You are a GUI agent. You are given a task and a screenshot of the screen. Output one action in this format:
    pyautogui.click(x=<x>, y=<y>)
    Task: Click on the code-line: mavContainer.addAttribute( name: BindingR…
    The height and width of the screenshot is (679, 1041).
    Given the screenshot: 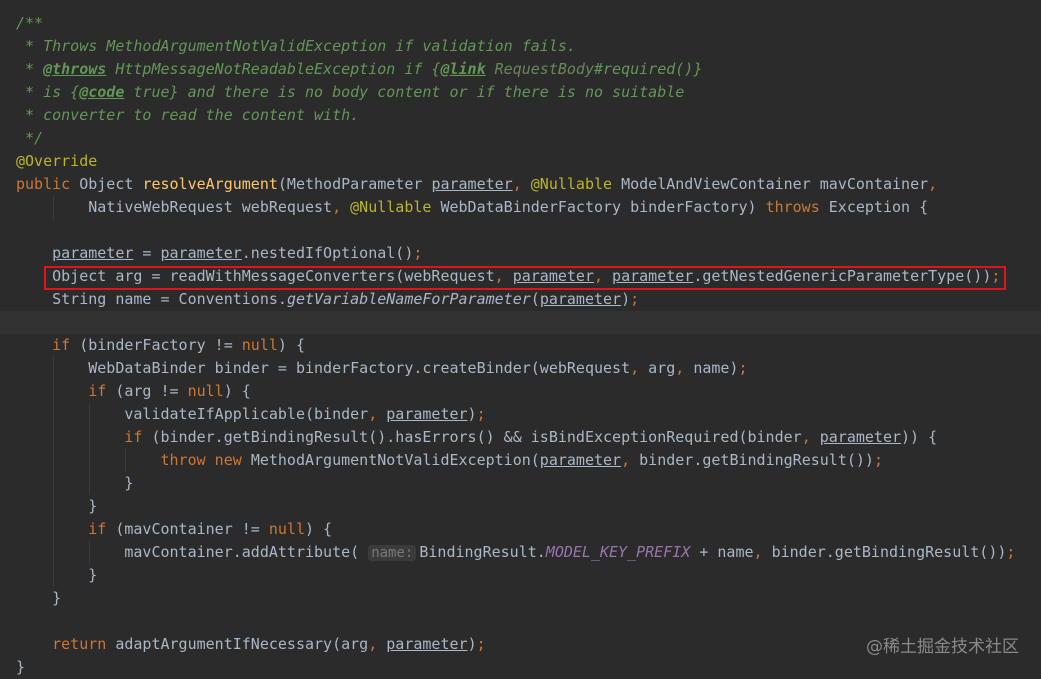 What is the action you would take?
    pyautogui.click(x=520, y=552)
    